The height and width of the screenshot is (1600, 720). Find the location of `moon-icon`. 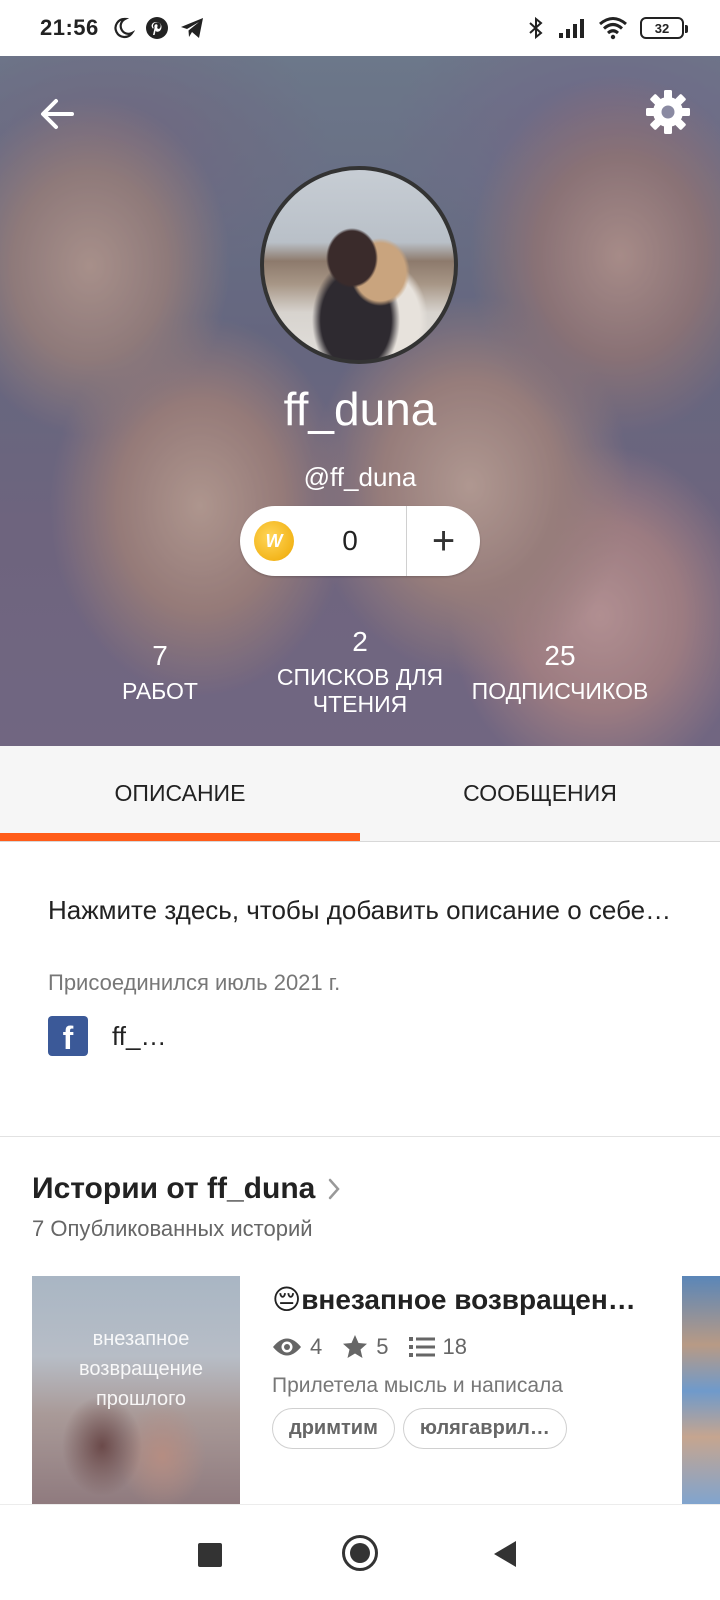

moon-icon is located at coordinates (124, 28).